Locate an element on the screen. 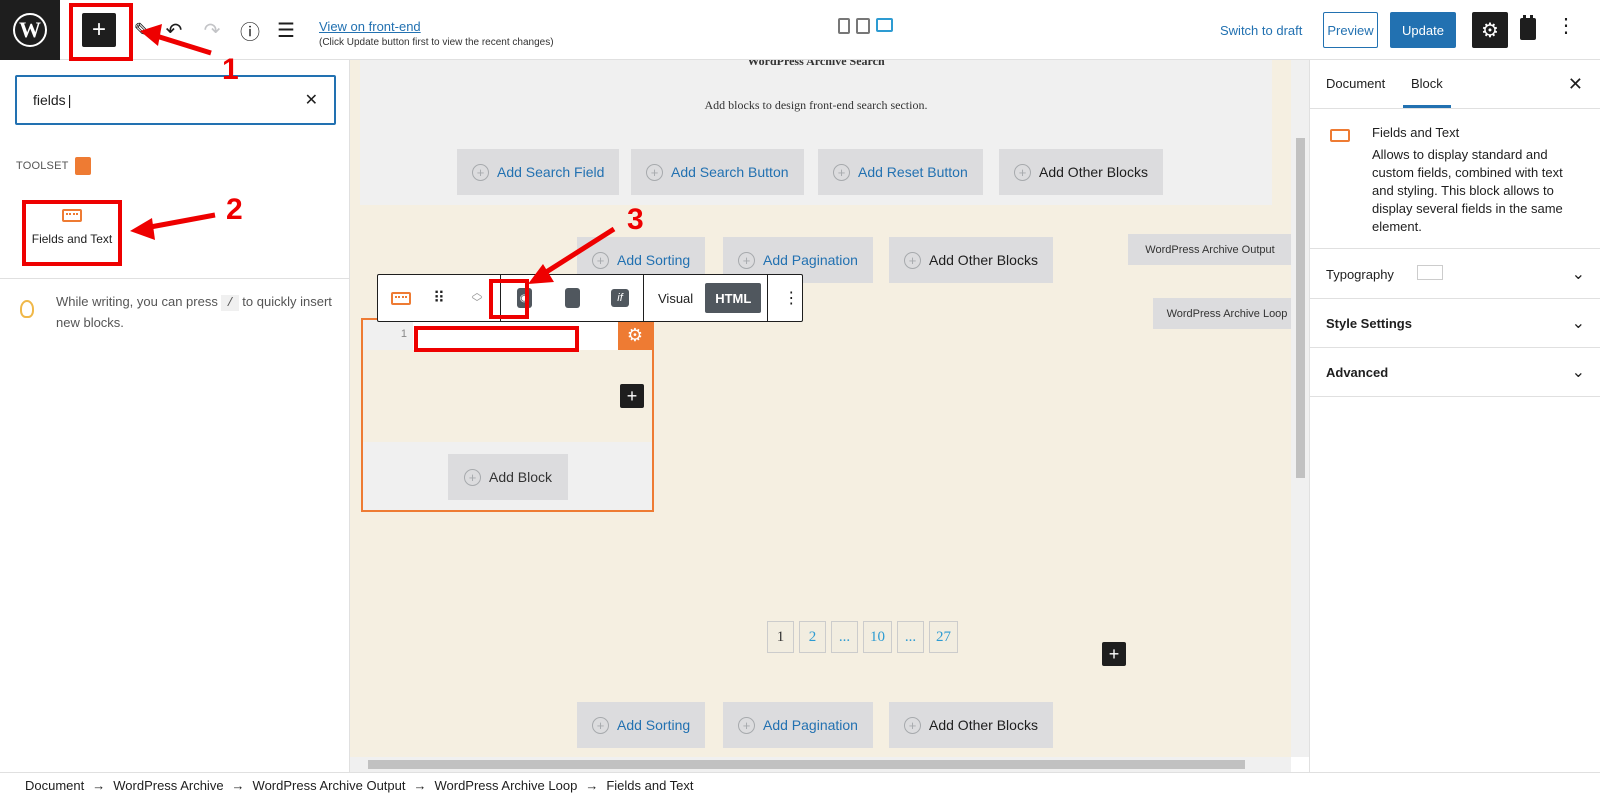 Image resolution: width=1600 pixels, height=797 pixels. annotation-box-code-line is located at coordinates (496, 339).